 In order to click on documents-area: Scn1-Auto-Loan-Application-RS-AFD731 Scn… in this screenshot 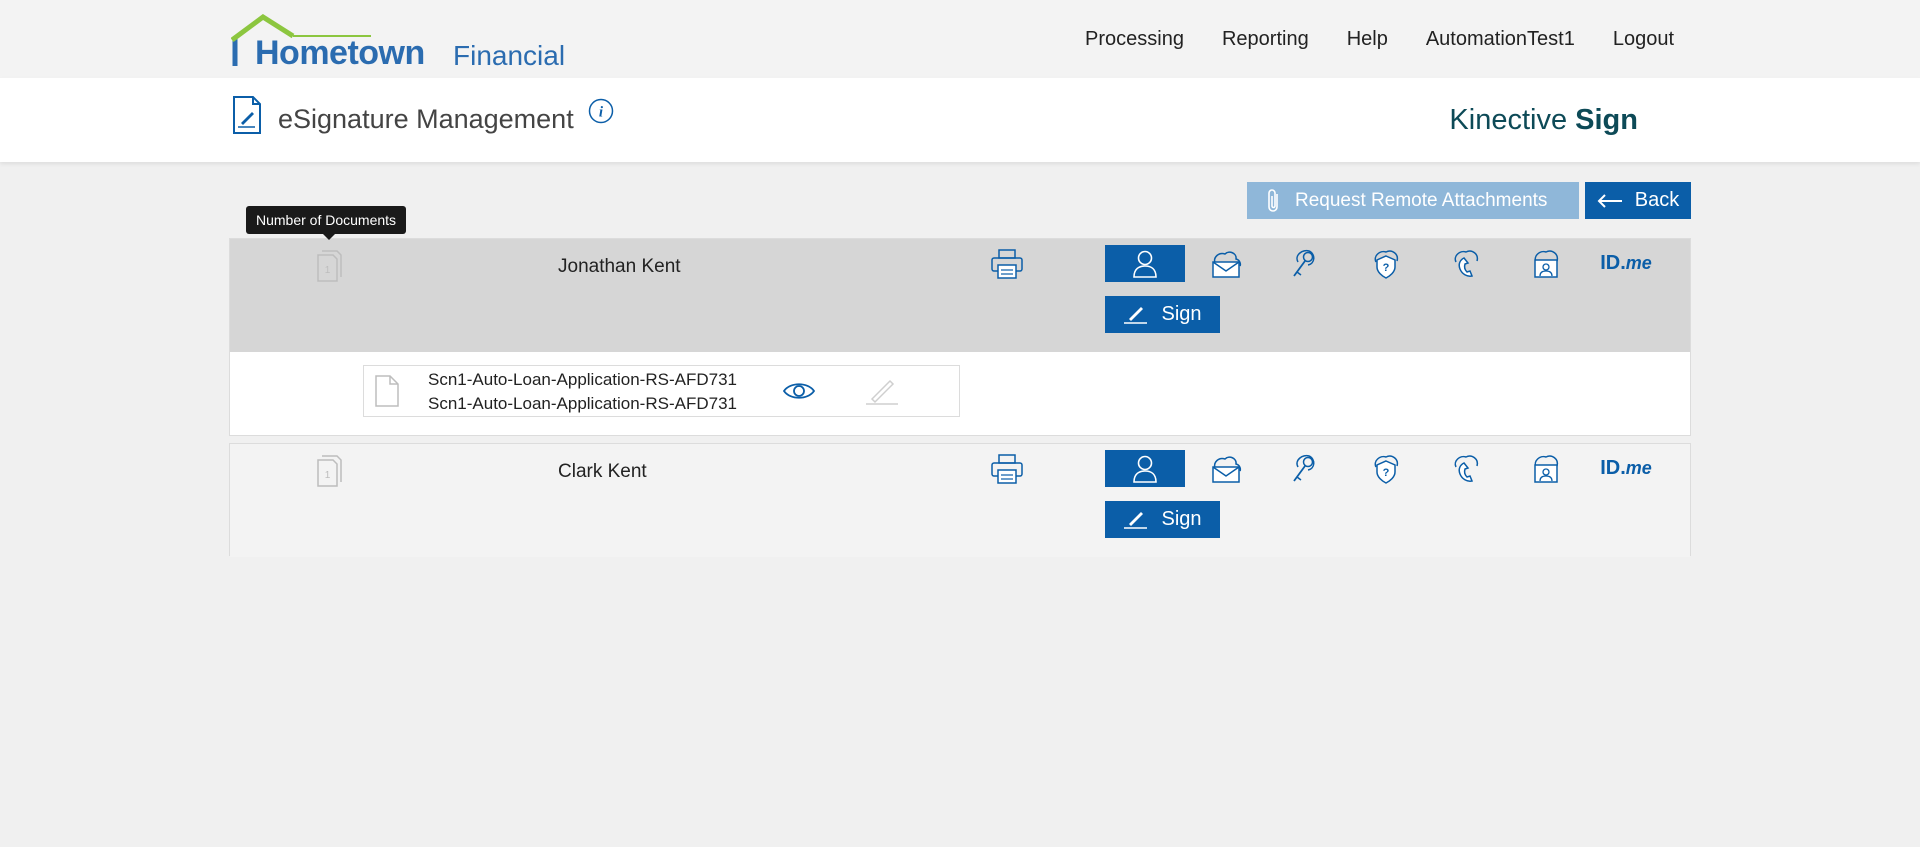, I will do `click(960, 393)`.